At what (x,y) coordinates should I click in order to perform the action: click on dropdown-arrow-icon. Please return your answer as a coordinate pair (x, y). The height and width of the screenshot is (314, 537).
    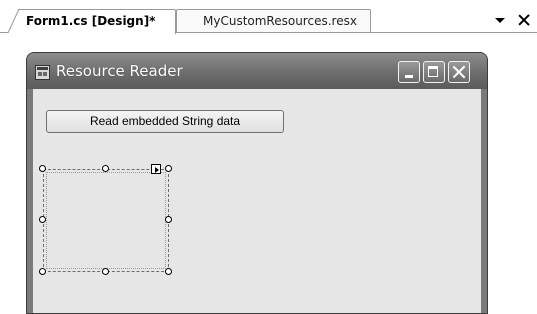
    Looking at the image, I should click on (500, 20).